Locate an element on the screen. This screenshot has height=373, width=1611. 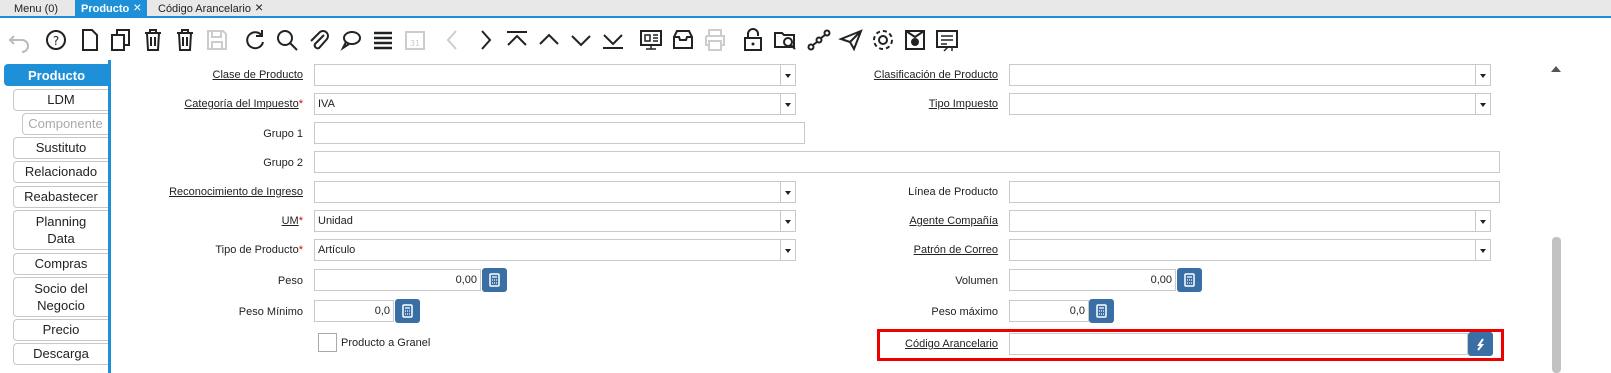
scroll-up-icon is located at coordinates (1556, 69).